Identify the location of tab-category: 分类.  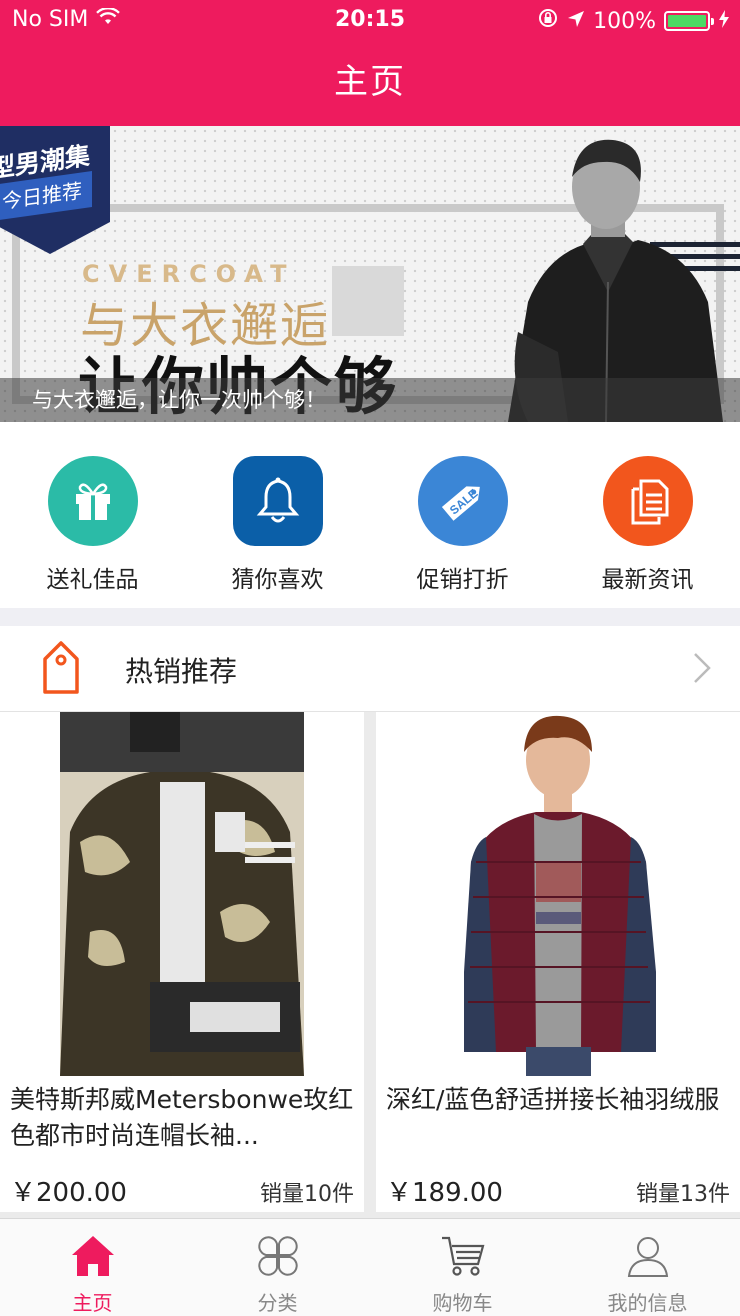
(277, 1267).